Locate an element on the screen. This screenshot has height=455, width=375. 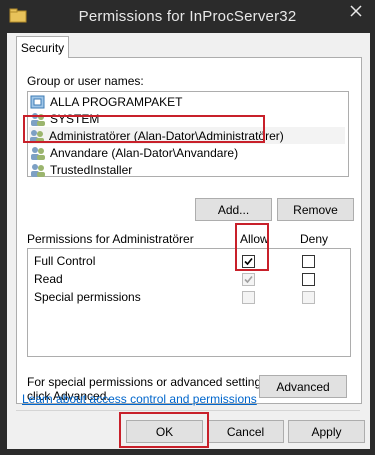
permission-label: Special permissions is located at coordinates (87, 297).